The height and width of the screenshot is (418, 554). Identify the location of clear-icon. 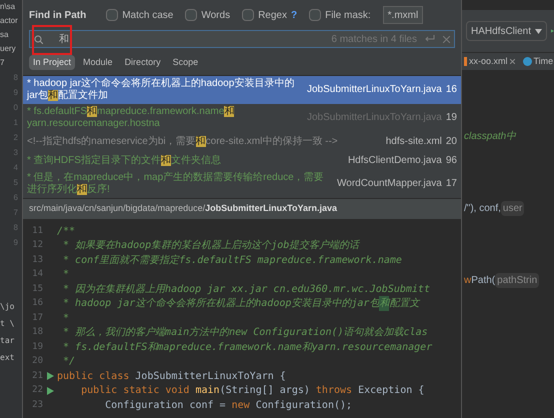
(446, 39).